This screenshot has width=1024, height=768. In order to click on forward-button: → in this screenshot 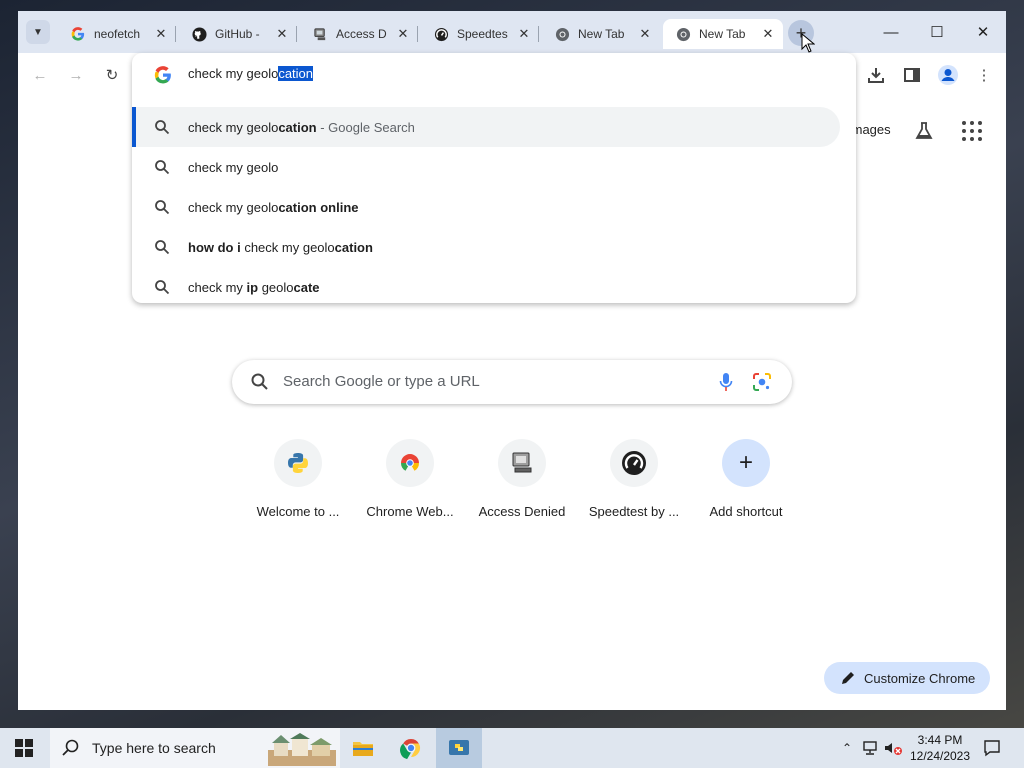, I will do `click(76, 75)`.